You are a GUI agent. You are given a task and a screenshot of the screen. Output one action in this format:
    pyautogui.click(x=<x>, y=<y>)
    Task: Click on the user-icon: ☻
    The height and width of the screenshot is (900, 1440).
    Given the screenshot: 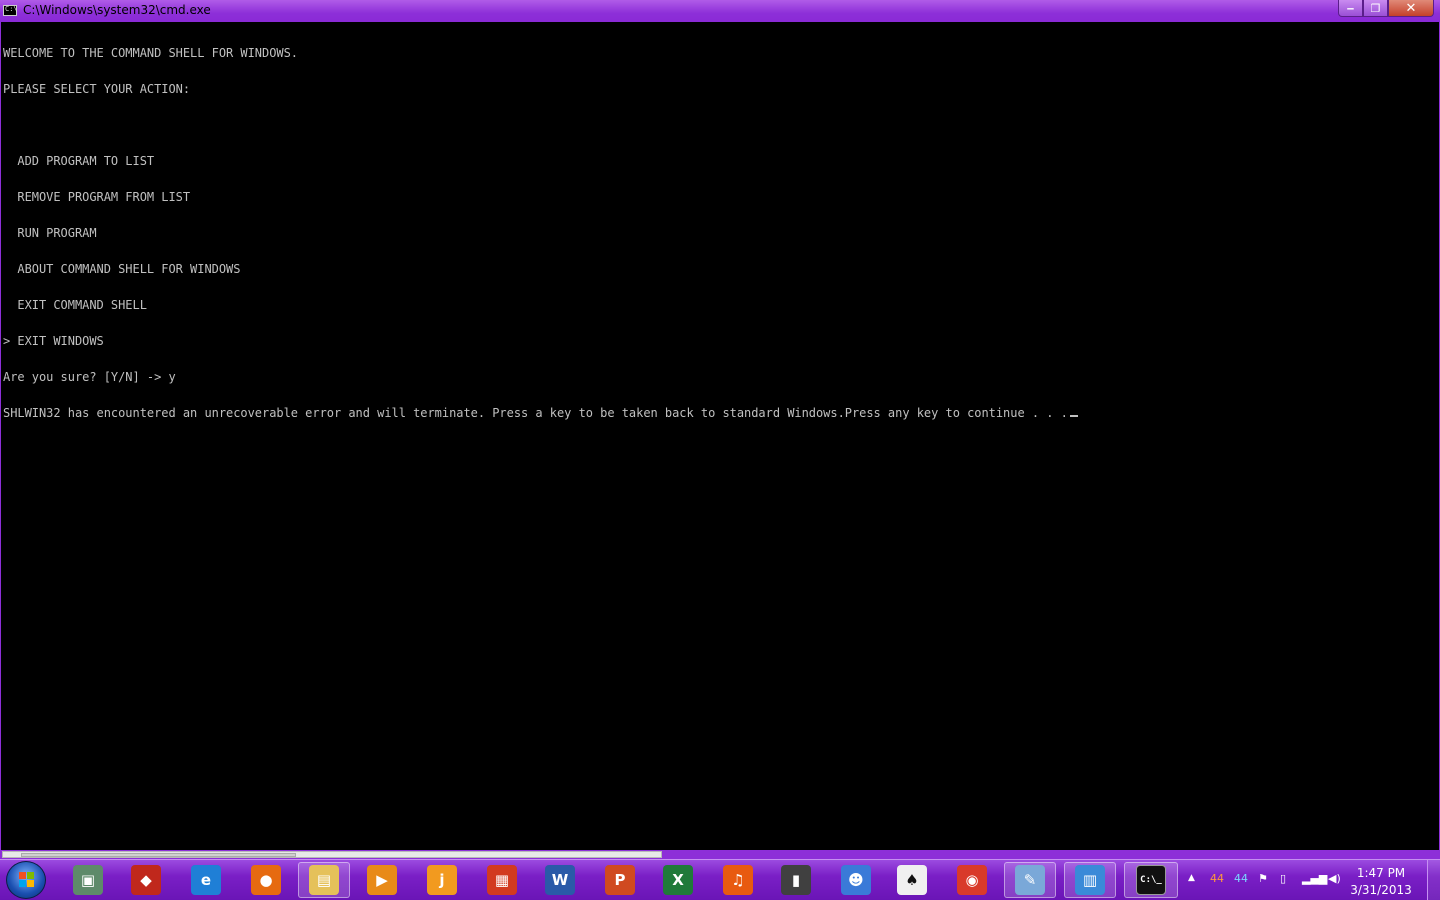 What is the action you would take?
    pyautogui.click(x=856, y=880)
    